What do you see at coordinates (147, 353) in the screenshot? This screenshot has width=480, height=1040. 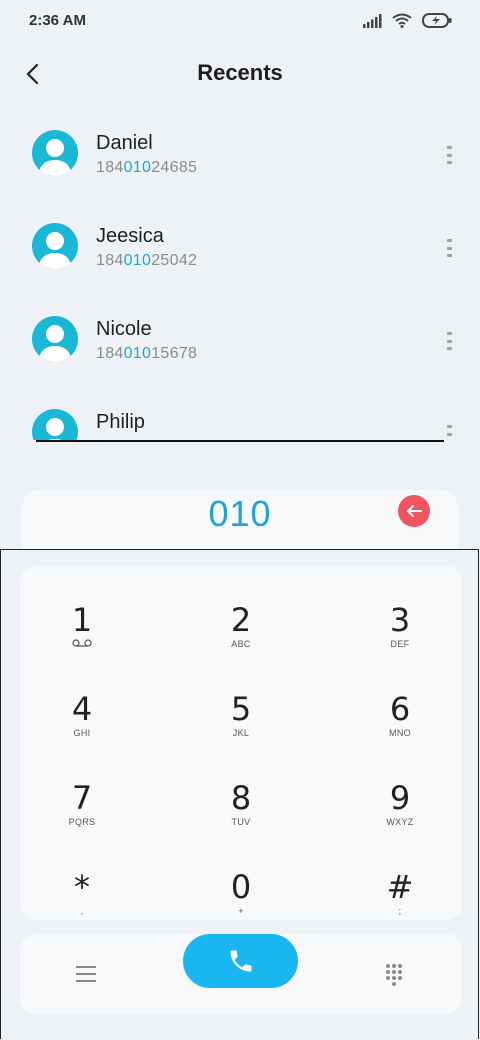 I see `contact-number: 18401015678` at bounding box center [147, 353].